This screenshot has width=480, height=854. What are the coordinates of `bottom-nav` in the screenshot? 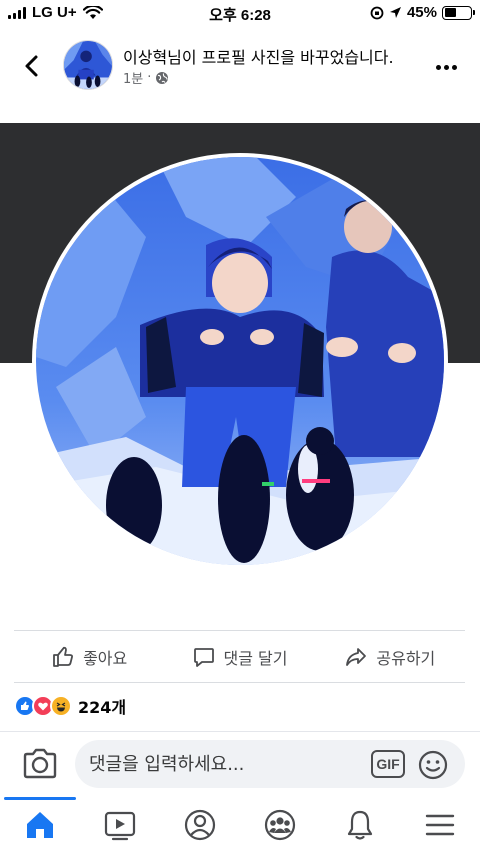 It's located at (240, 824).